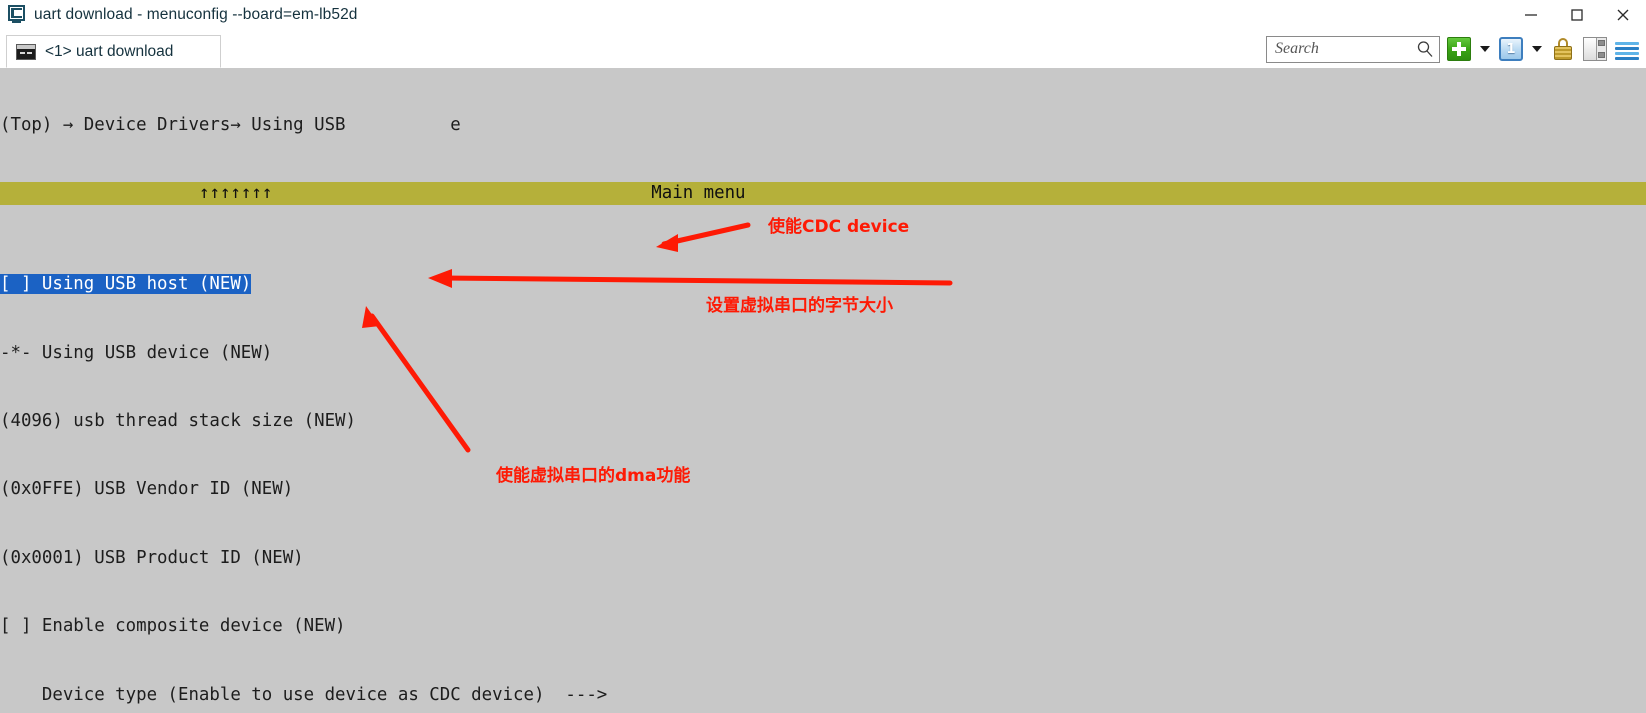  I want to click on numbered-session-icon: 1, so click(1511, 49).